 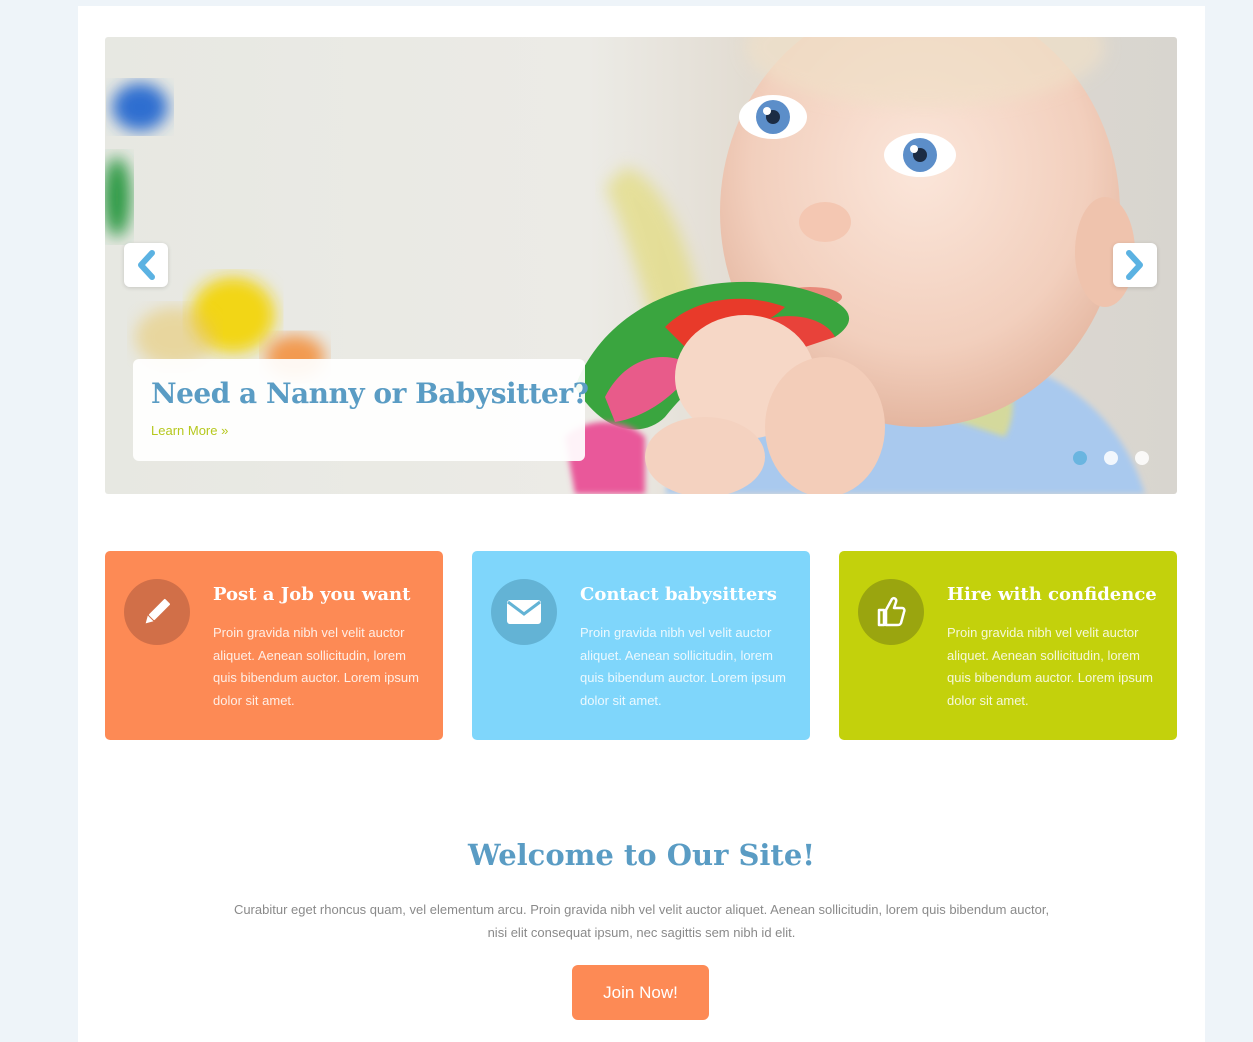 I want to click on welcome-heading: Welcome to Our Site!, so click(x=641, y=855).